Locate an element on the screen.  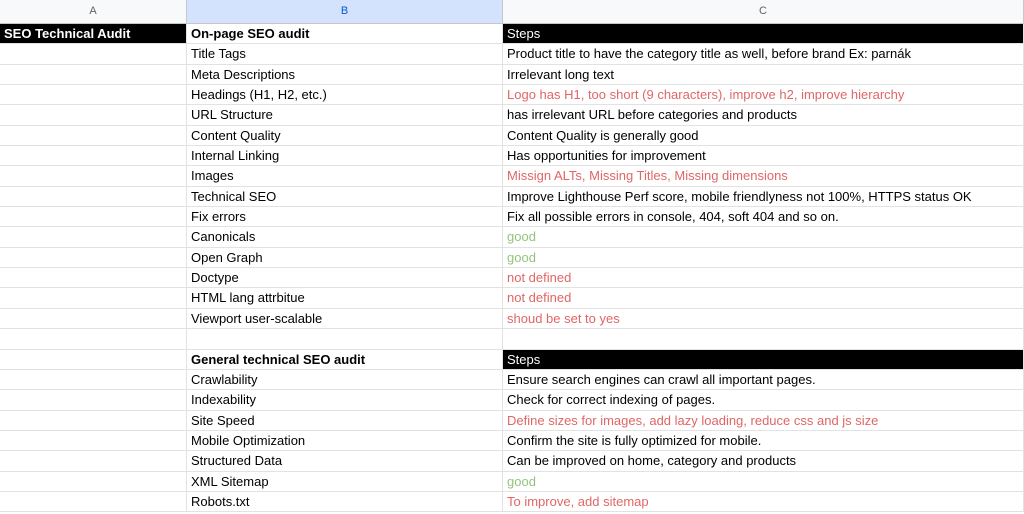
table-row: General technical SEO audit Steps is located at coordinates (512, 359).